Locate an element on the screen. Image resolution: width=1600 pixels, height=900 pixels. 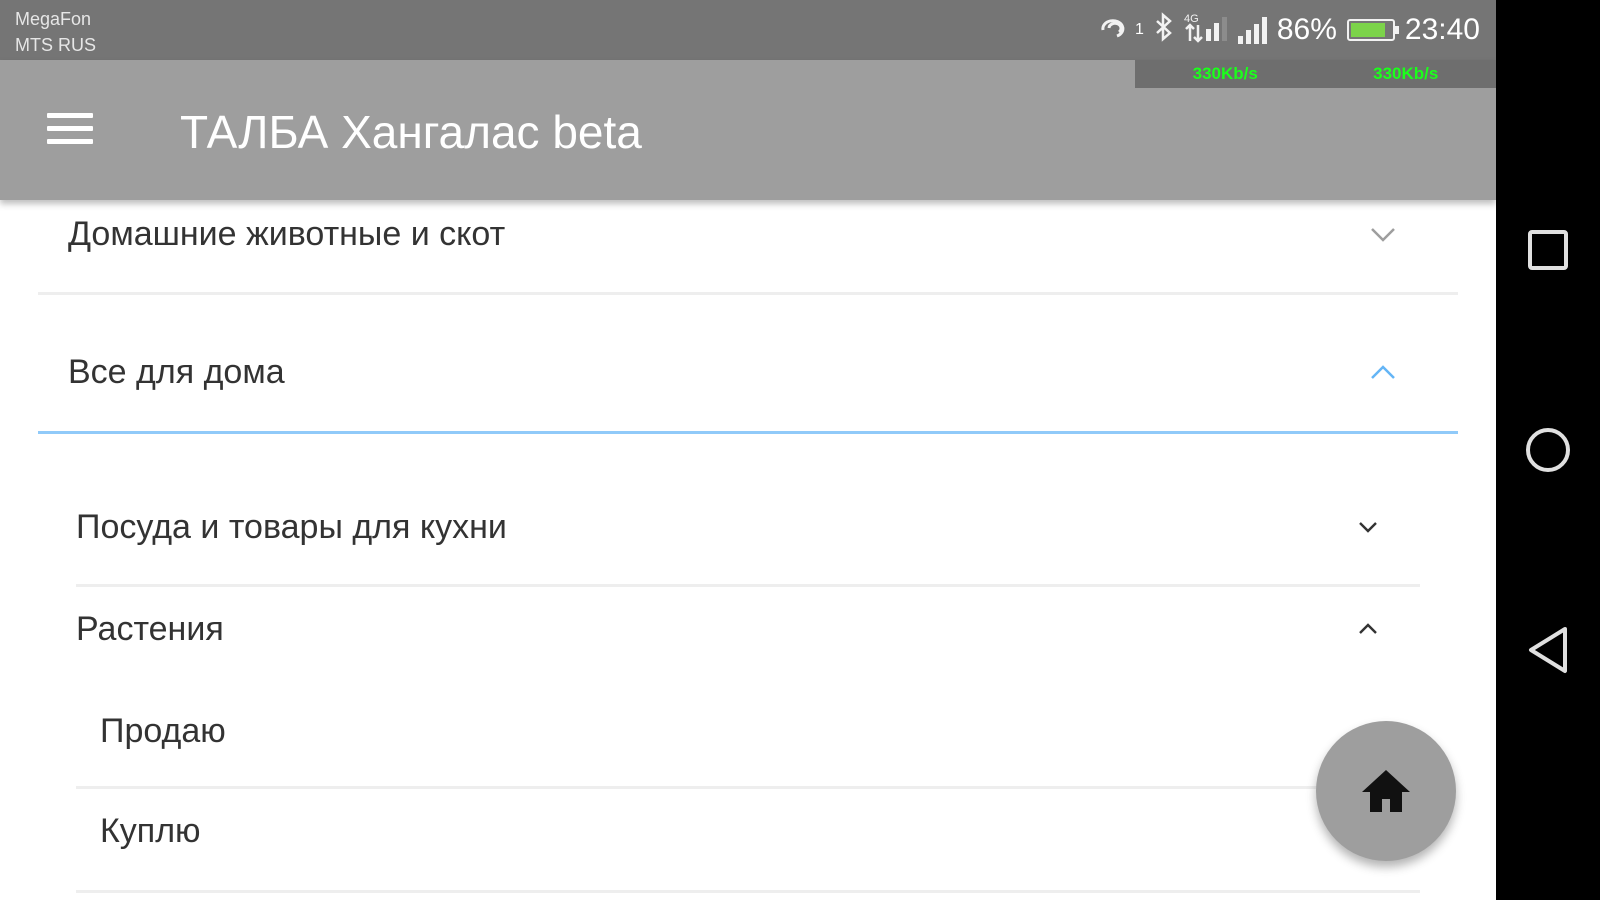
back-triangle-icon is located at coordinates (1548, 650).